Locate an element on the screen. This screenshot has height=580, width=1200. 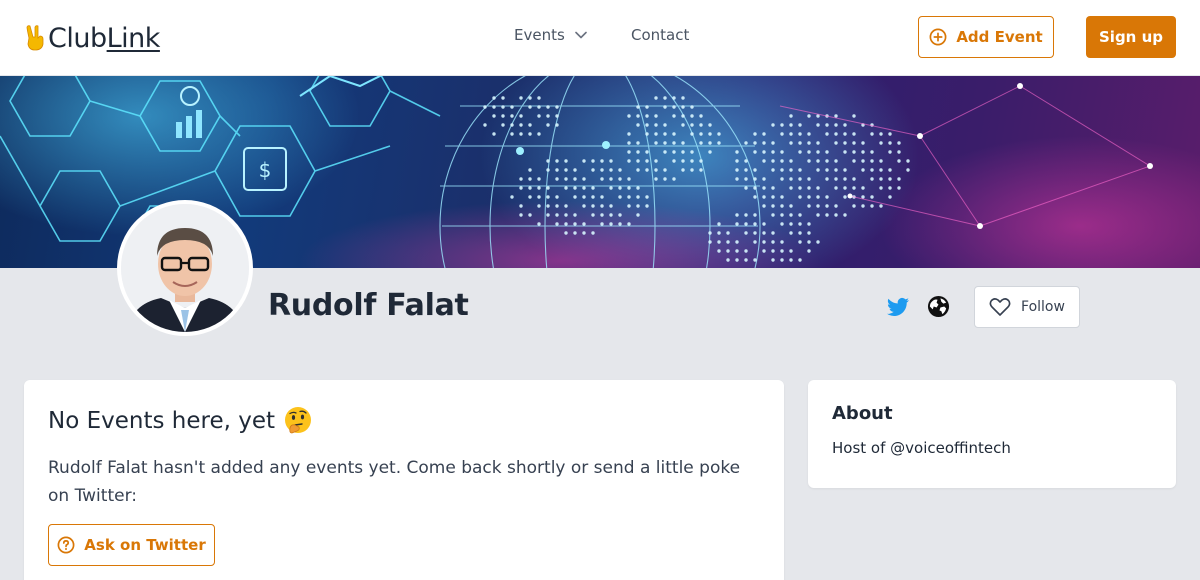
logo-text-link: Link is located at coordinates (133, 38).